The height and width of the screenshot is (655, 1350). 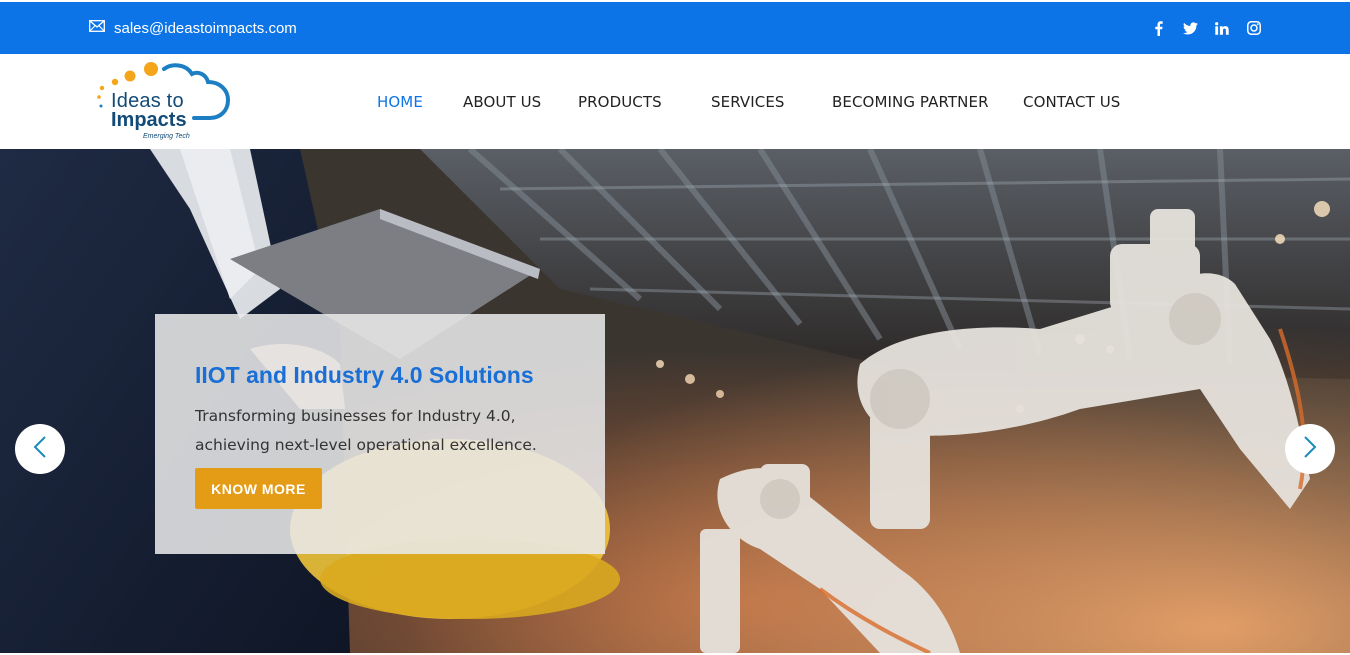 What do you see at coordinates (1071, 102) in the screenshot?
I see `nav-contact-us: CONTACT US` at bounding box center [1071, 102].